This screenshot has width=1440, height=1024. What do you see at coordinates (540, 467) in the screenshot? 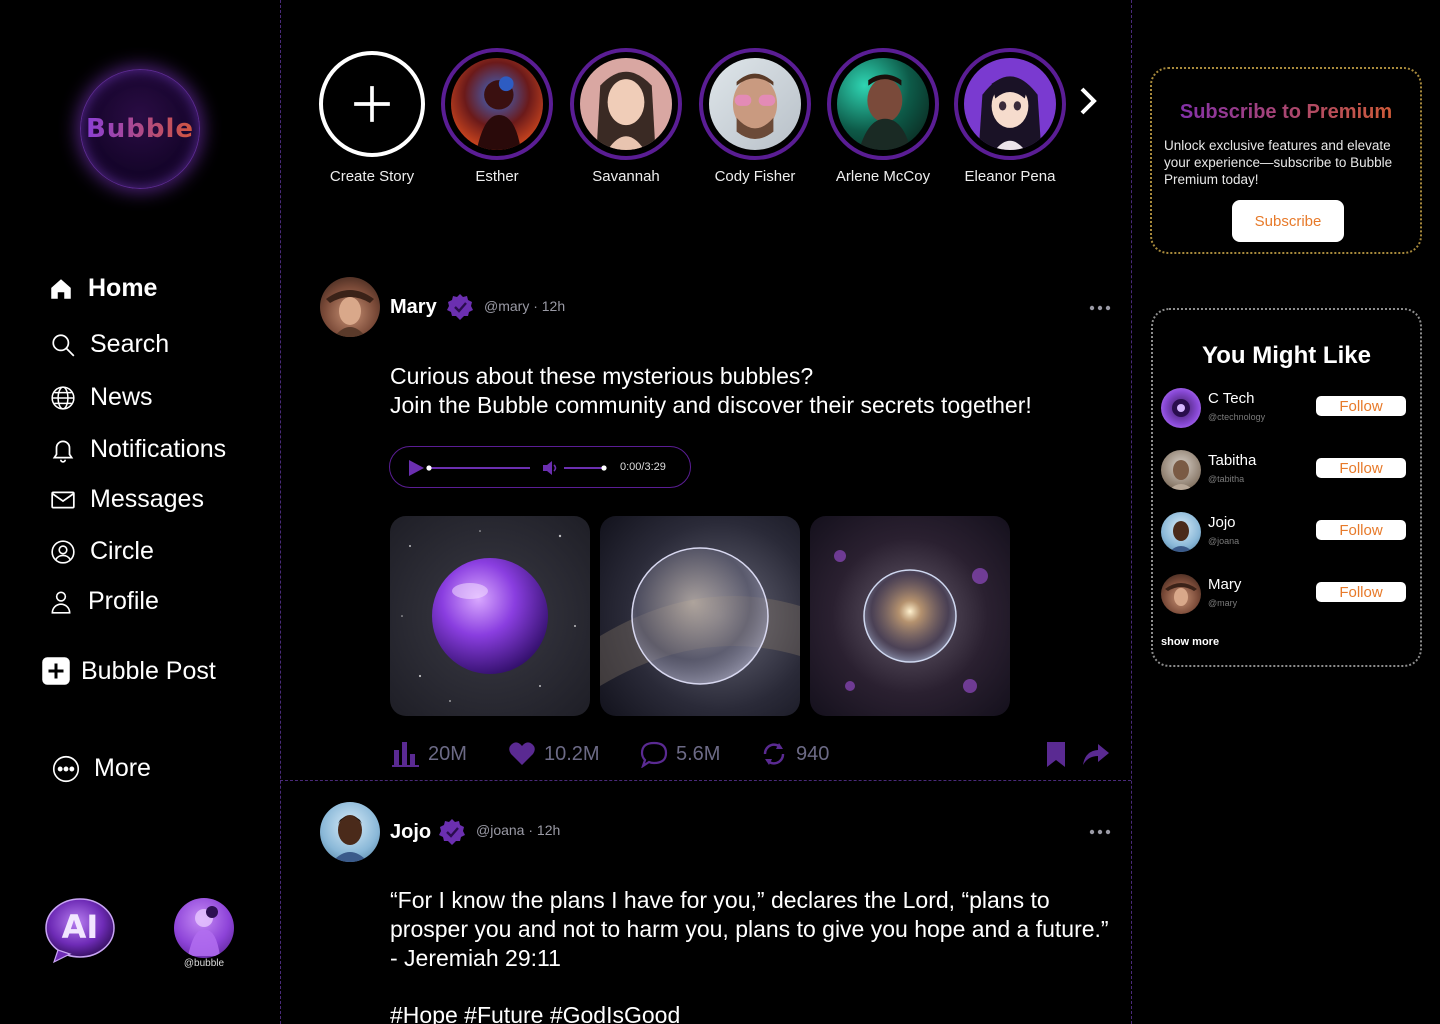
I see `audio-player: 0:00/3:29` at bounding box center [540, 467].